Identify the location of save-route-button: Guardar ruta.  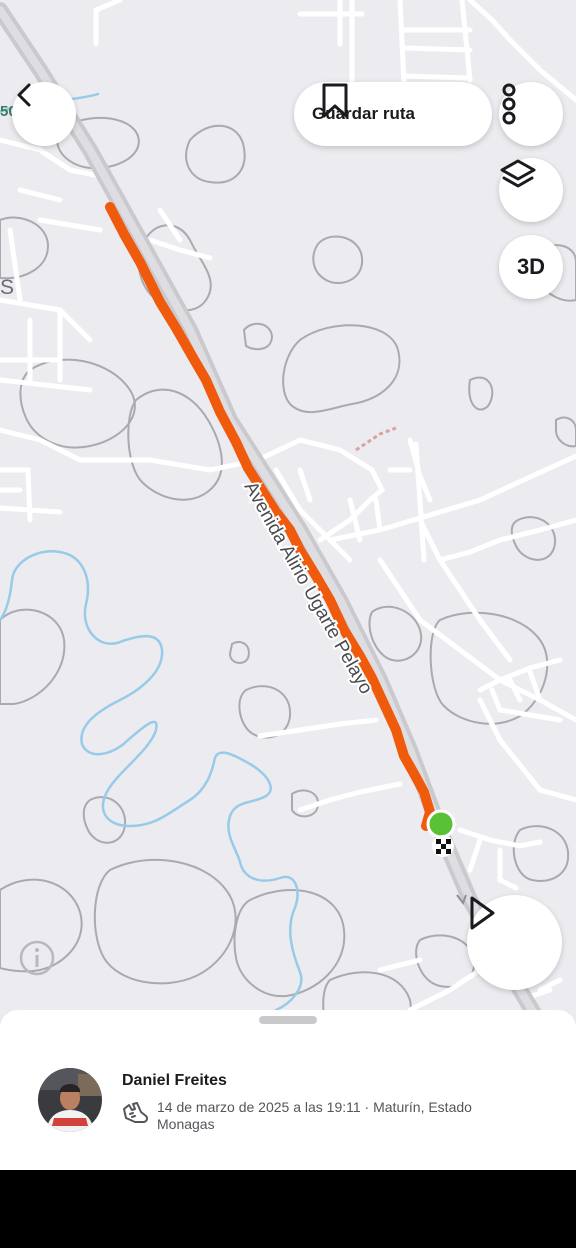
(393, 114).